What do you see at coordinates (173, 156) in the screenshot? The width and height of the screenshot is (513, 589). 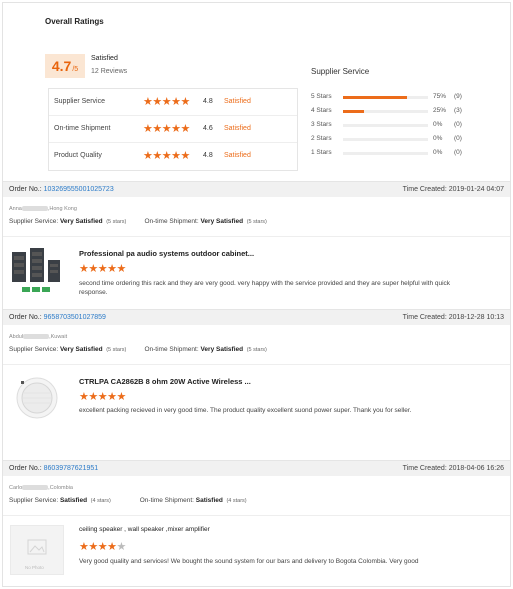 I see `rating-row-product-quality: Product Quality ★★★★★ 4.8 Satisfied` at bounding box center [173, 156].